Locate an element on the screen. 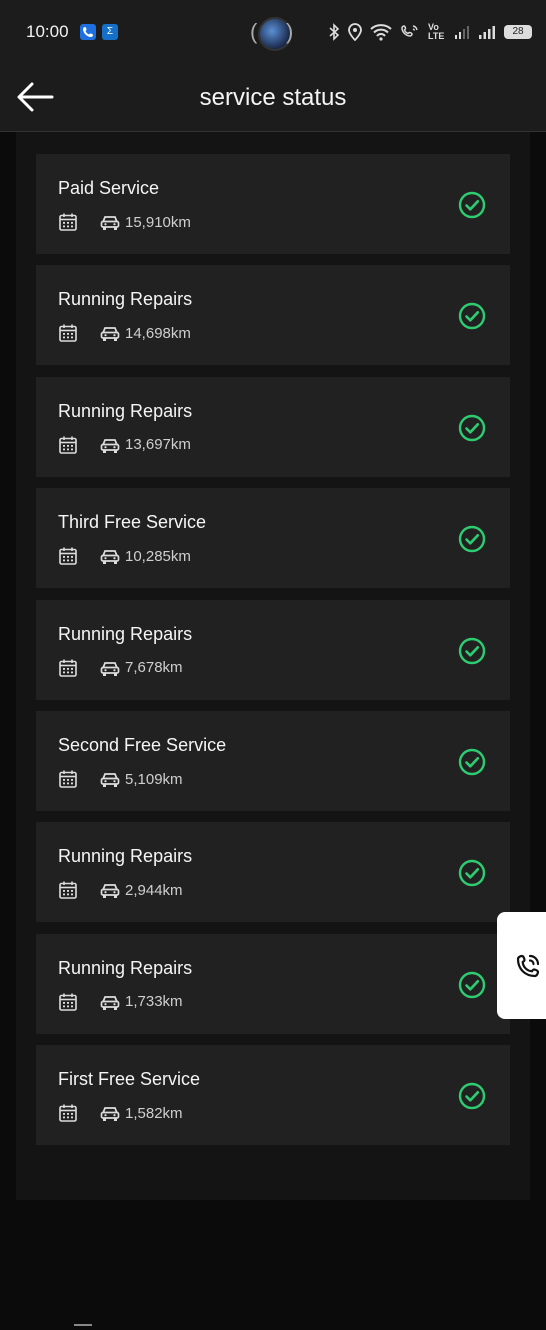 The height and width of the screenshot is (1330, 546). service-card: Running Repairs 13,697km is located at coordinates (273, 426).